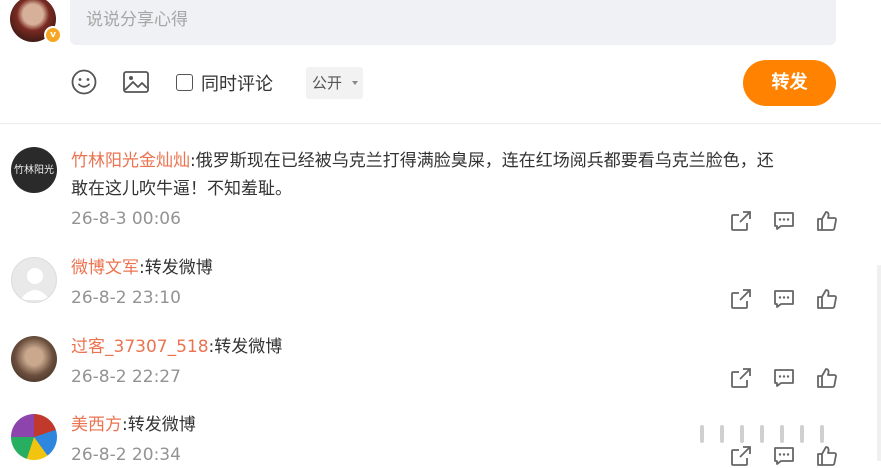  Describe the element at coordinates (140, 347) in the screenshot. I see `comment-username: 过客_37307_518` at that location.